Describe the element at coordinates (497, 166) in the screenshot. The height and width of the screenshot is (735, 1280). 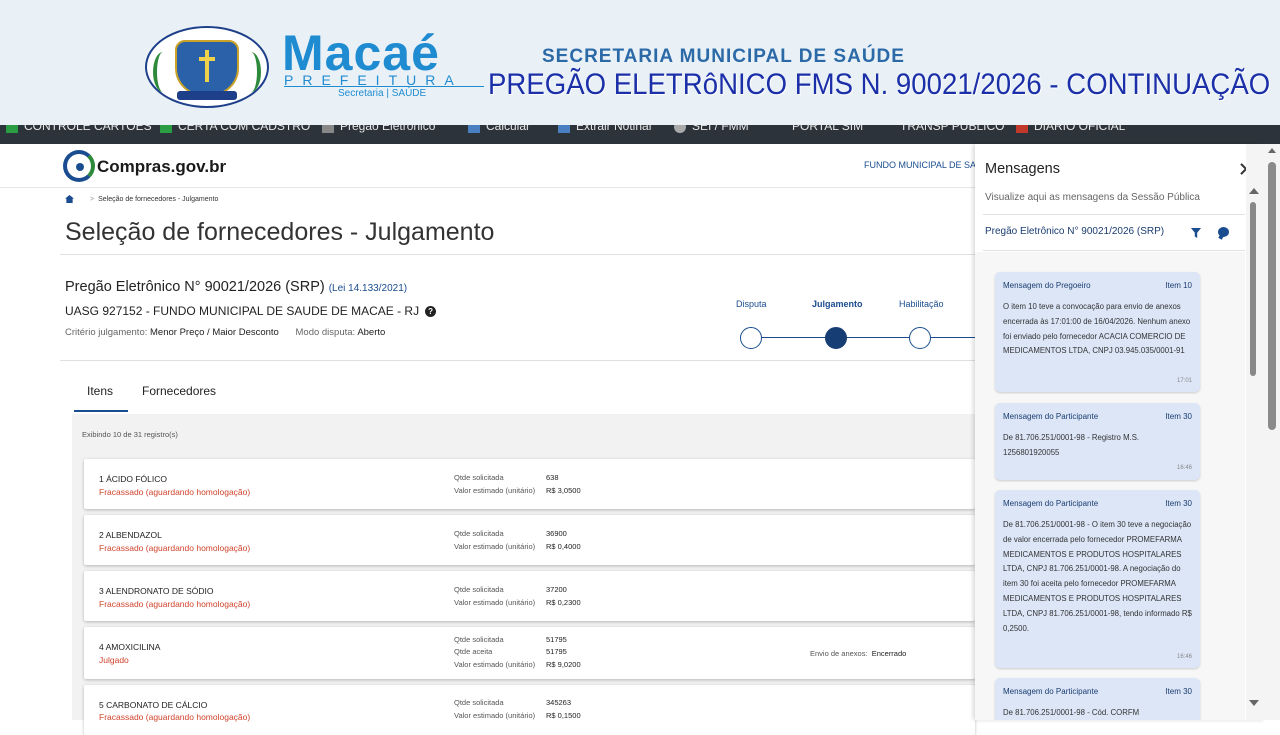
I see `site-header: Compras.gov.br FUNDO MUNICIPAL DE SAÚDE` at that location.